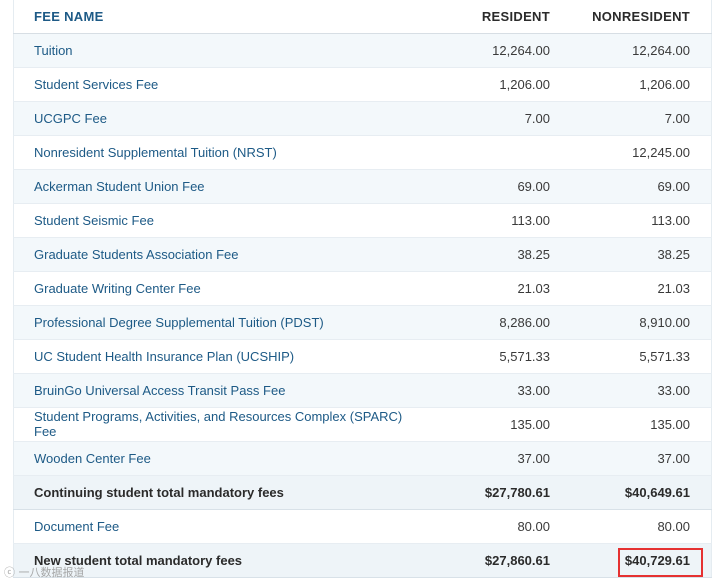  I want to click on table-row: Wooden Center Fee 37.00 37.00, so click(362, 458).